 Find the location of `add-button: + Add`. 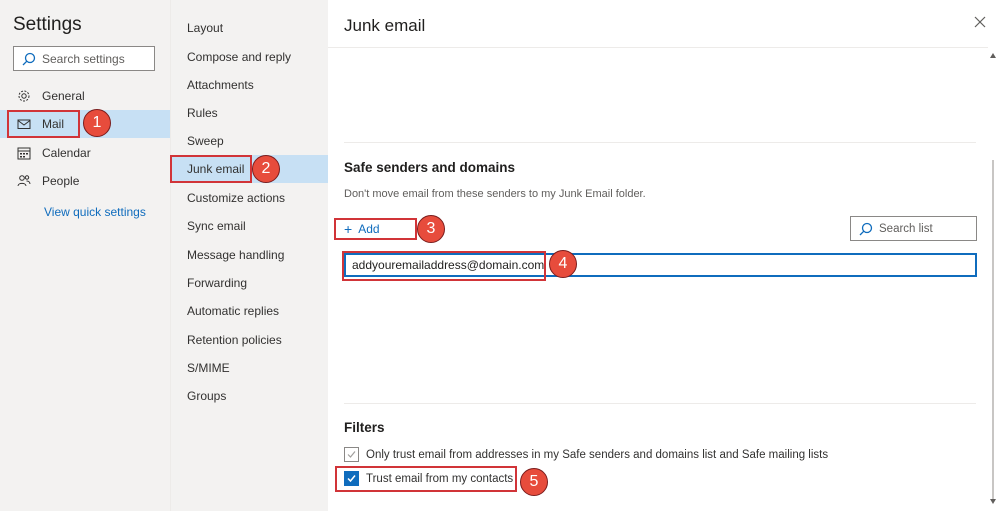

add-button: + Add is located at coordinates (362, 229).